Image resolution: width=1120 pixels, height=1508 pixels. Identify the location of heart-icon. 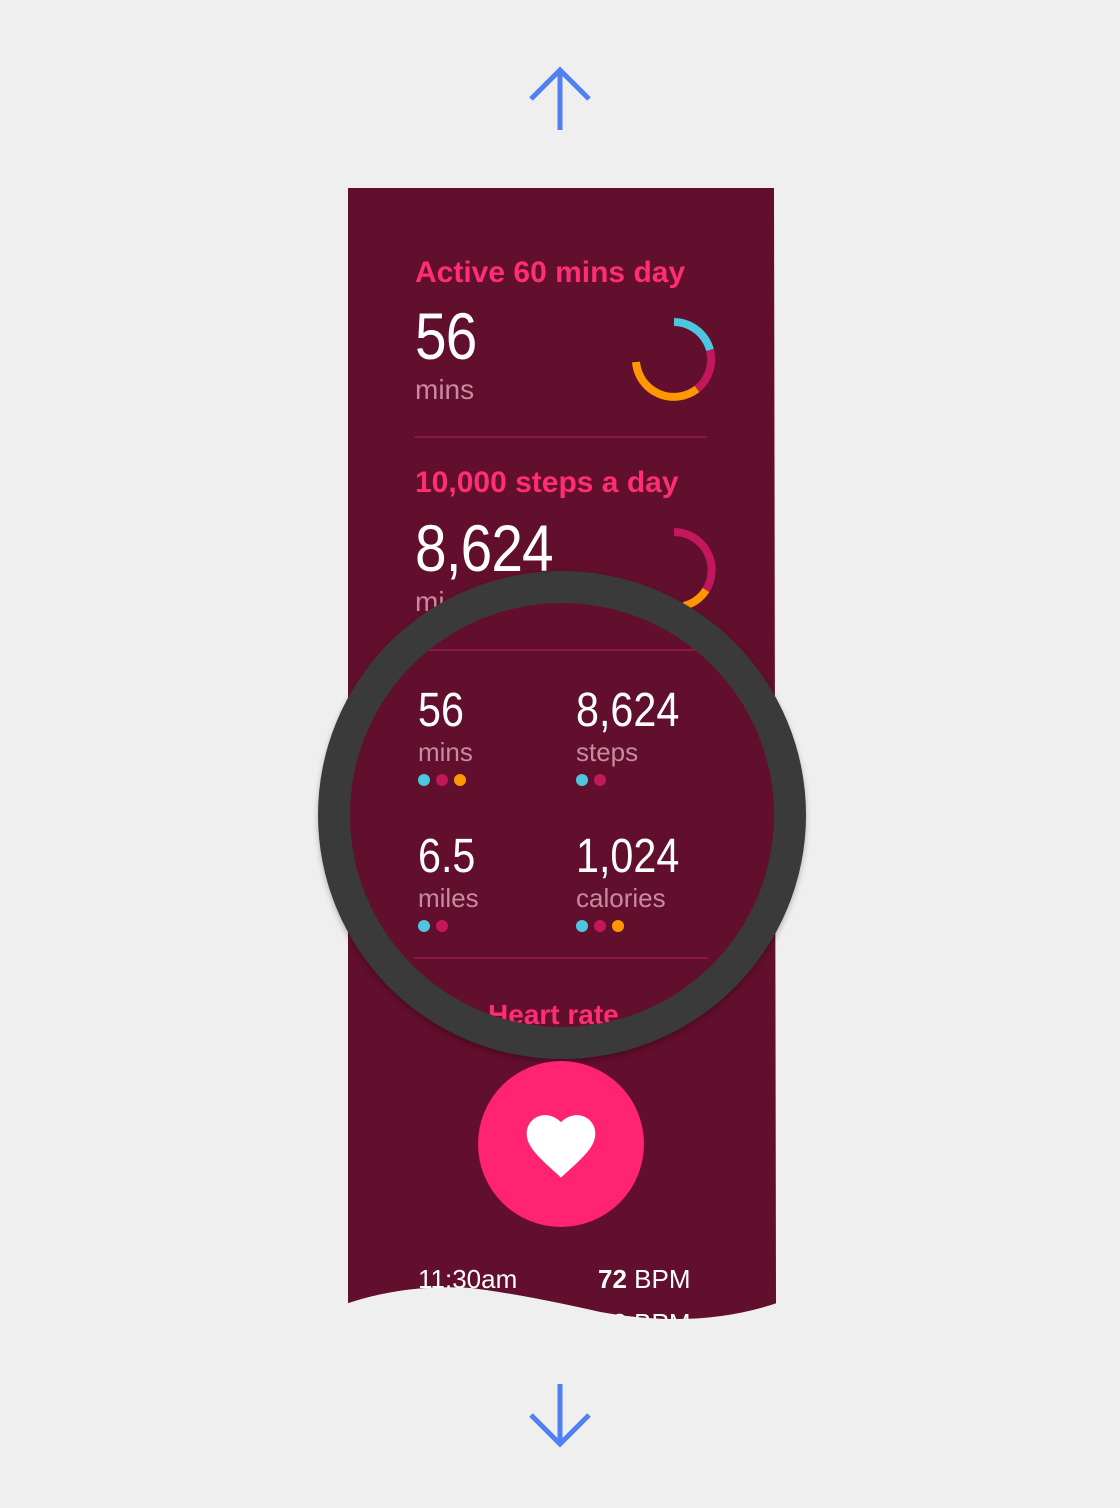
(561, 1146).